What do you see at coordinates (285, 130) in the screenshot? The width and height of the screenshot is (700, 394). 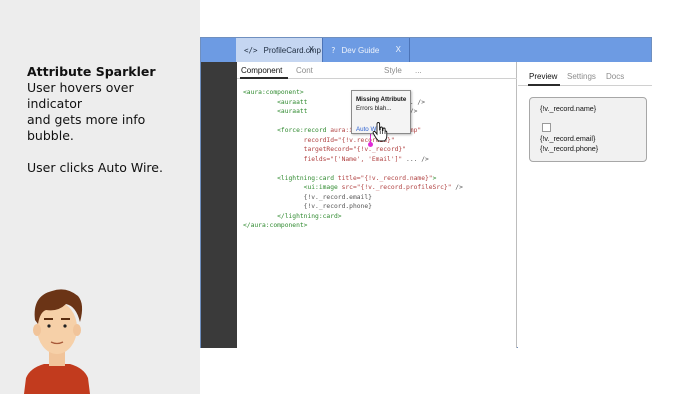 I see `code-token: <force:record` at bounding box center [285, 130].